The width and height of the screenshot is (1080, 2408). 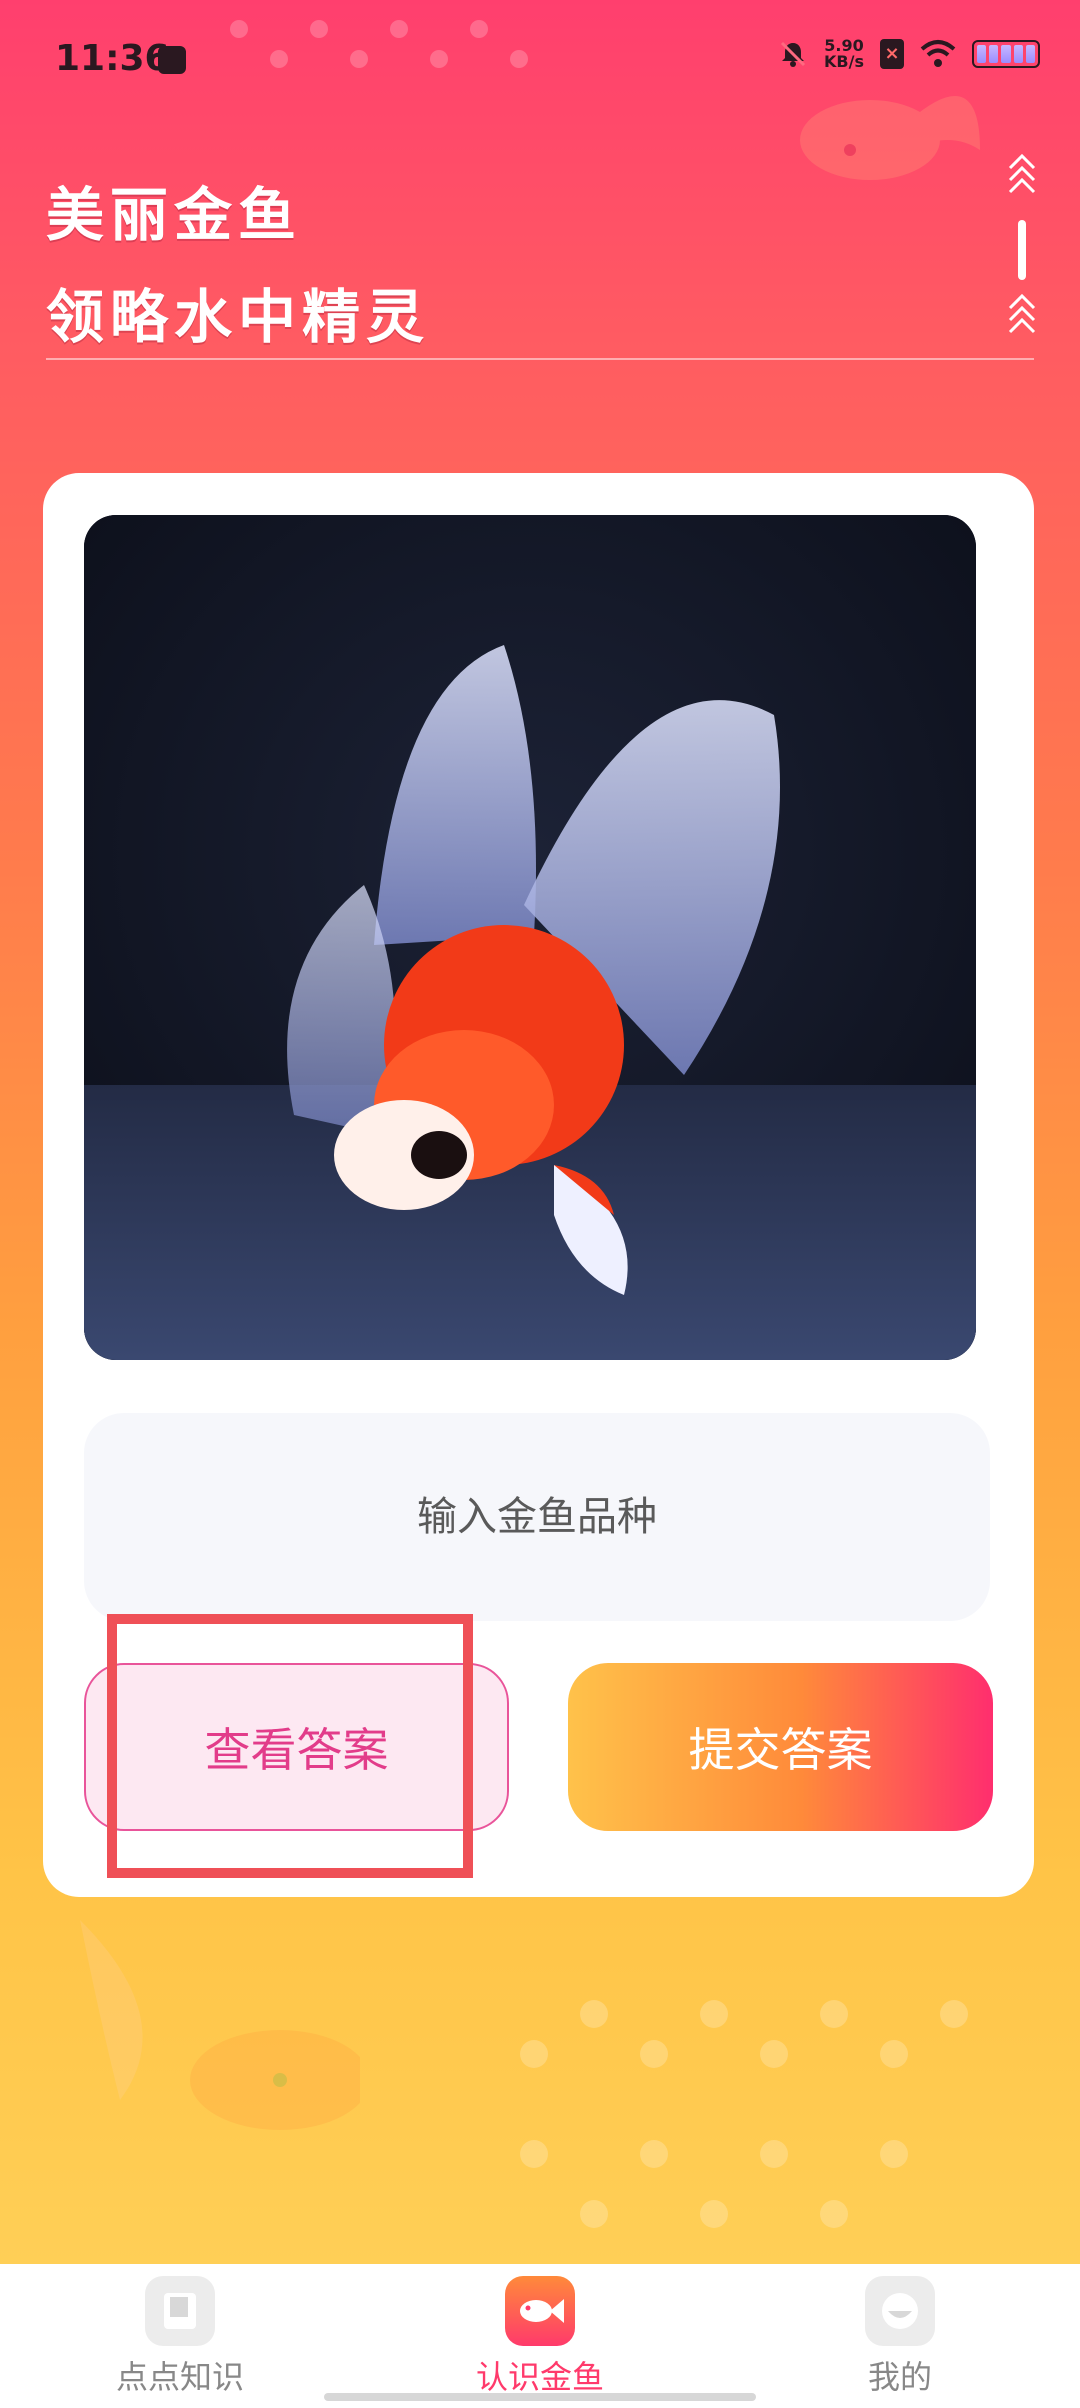 I want to click on submit-answer-label: 提交答案, so click(x=780, y=1750).